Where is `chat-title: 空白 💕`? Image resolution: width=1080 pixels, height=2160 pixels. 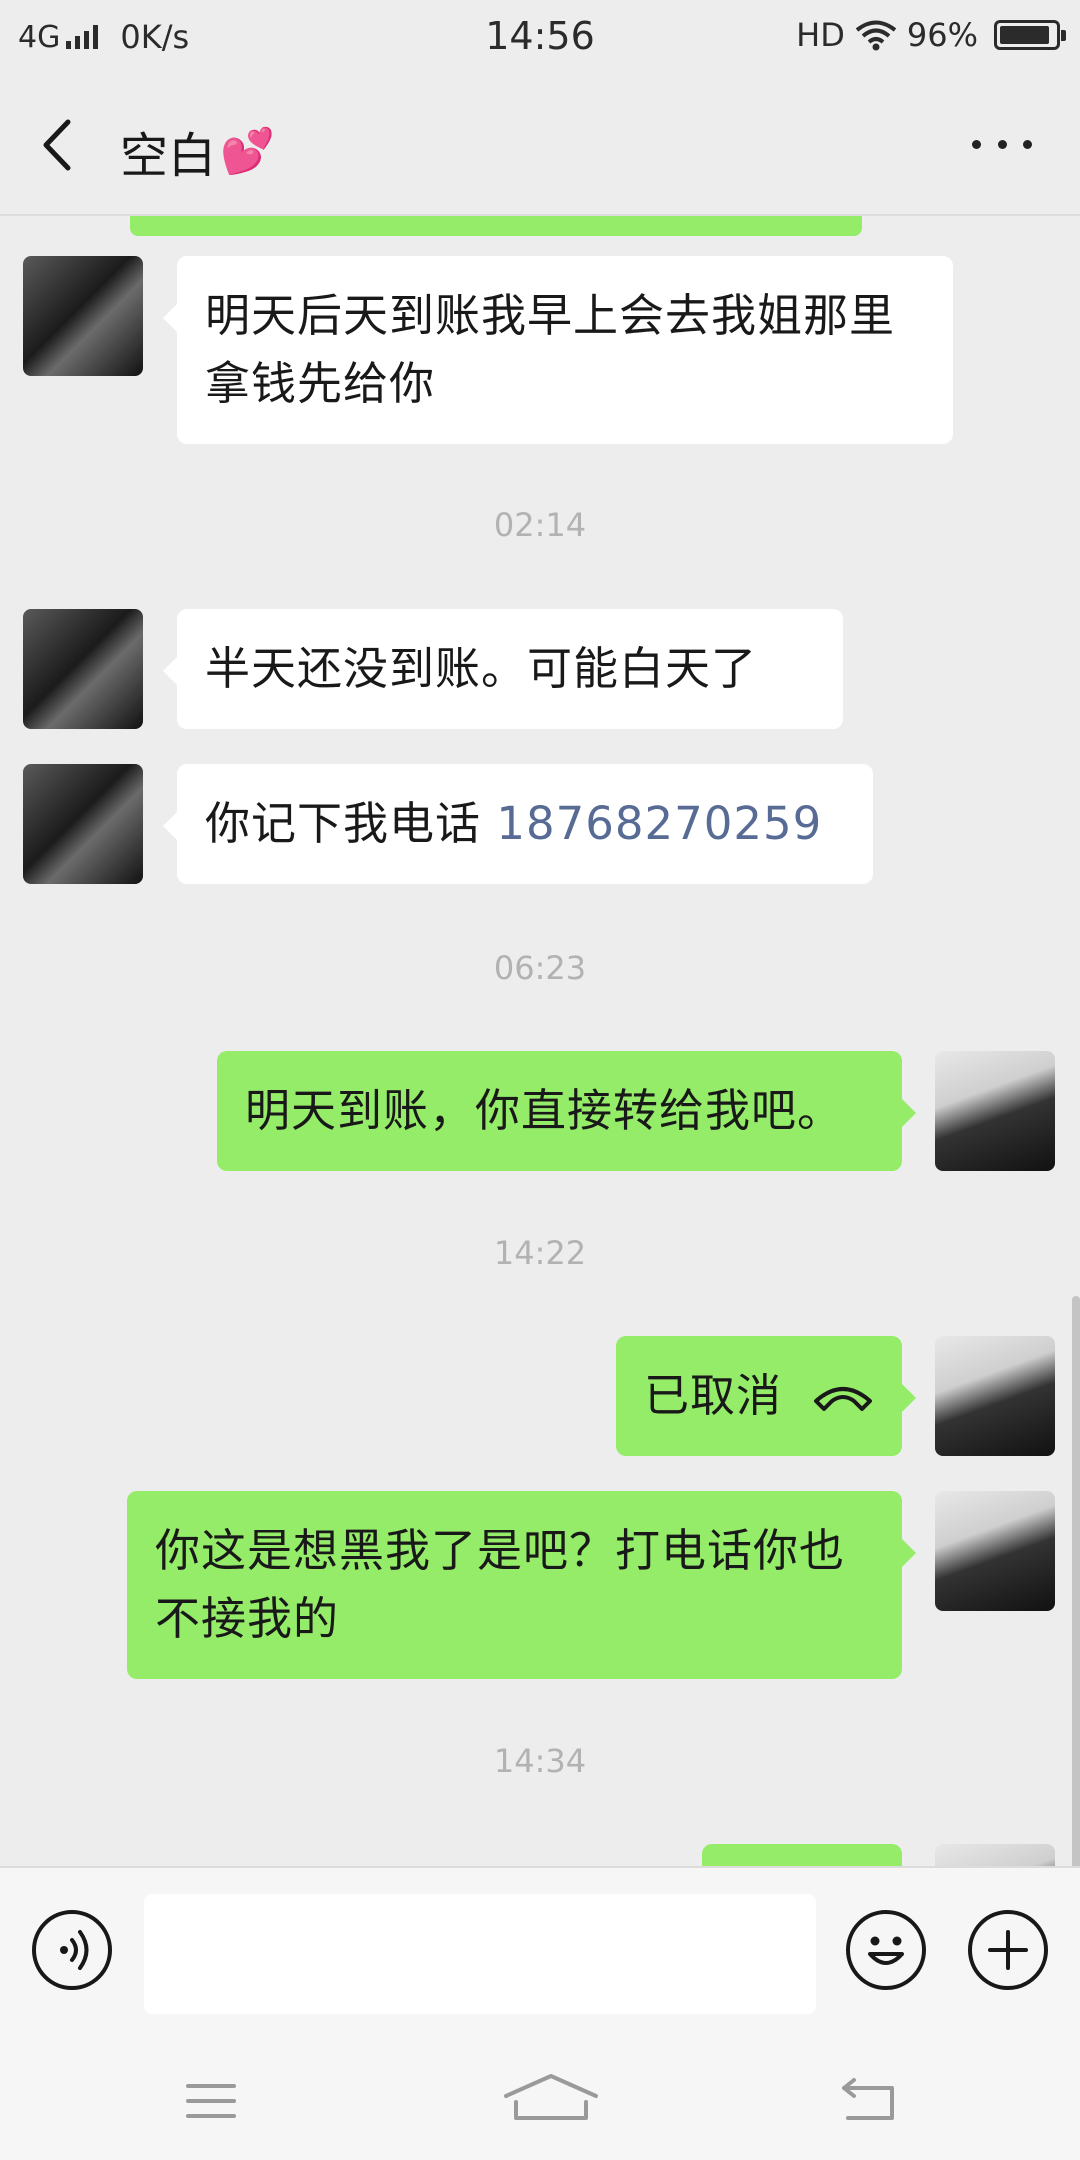 chat-title: 空白 💕 is located at coordinates (197, 151).